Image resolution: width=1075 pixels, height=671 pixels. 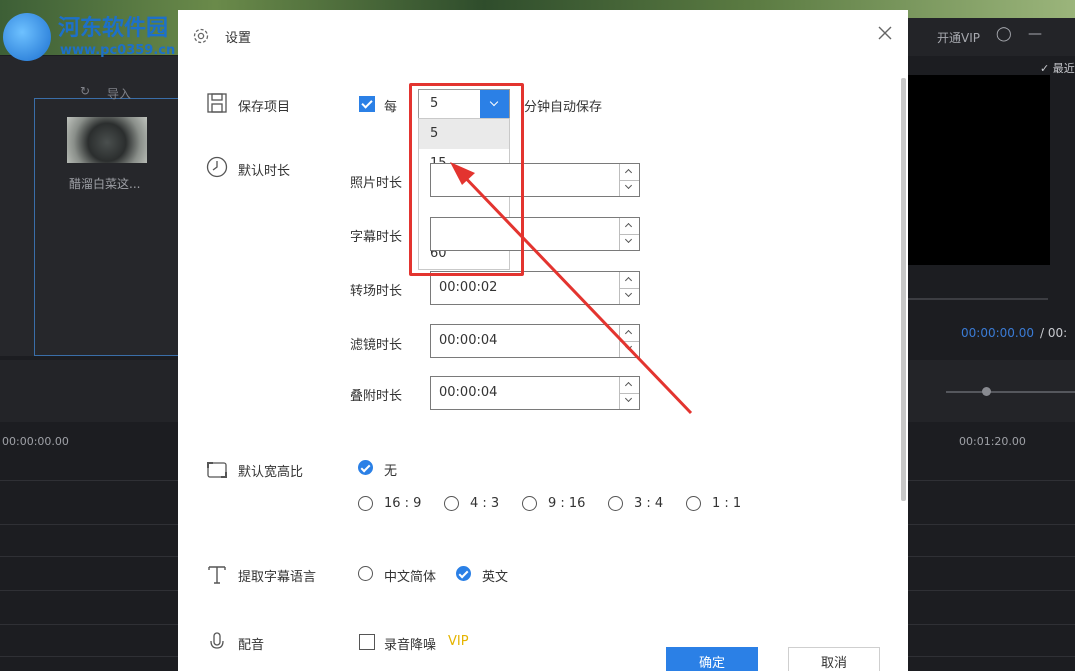 What do you see at coordinates (1010, 392) in the screenshot?
I see `zoom-slider` at bounding box center [1010, 392].